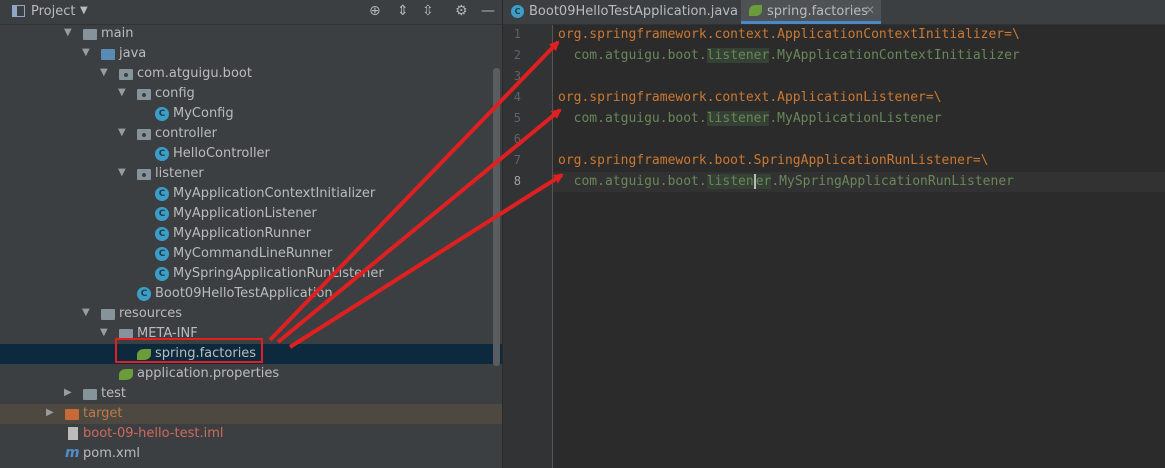  What do you see at coordinates (206, 353) in the screenshot?
I see `tree-item-label: spring.factories` at bounding box center [206, 353].